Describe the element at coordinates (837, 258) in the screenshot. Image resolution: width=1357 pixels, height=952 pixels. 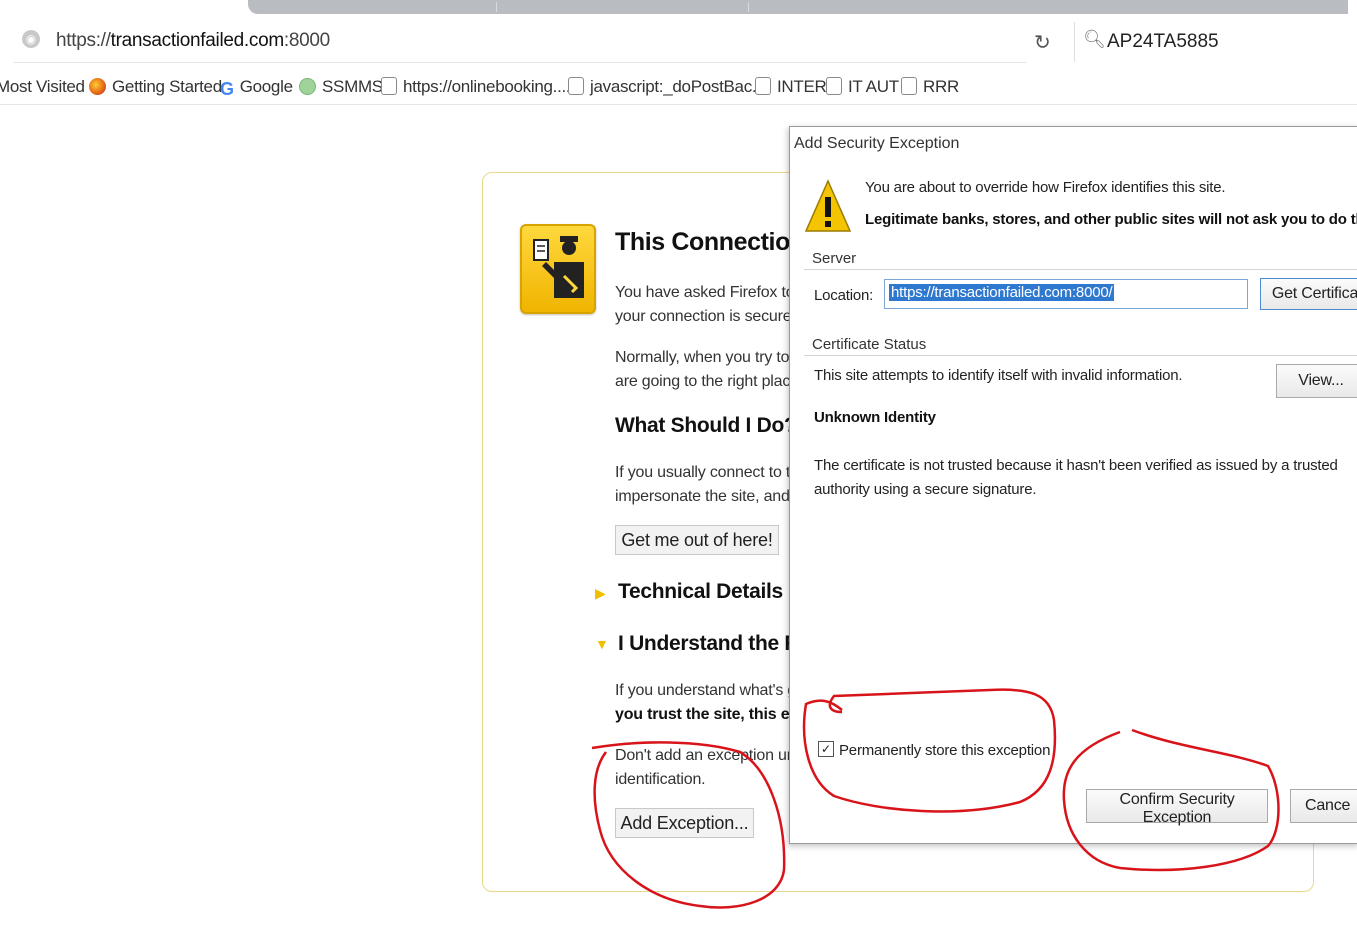
I see `server-group-label: Server` at that location.